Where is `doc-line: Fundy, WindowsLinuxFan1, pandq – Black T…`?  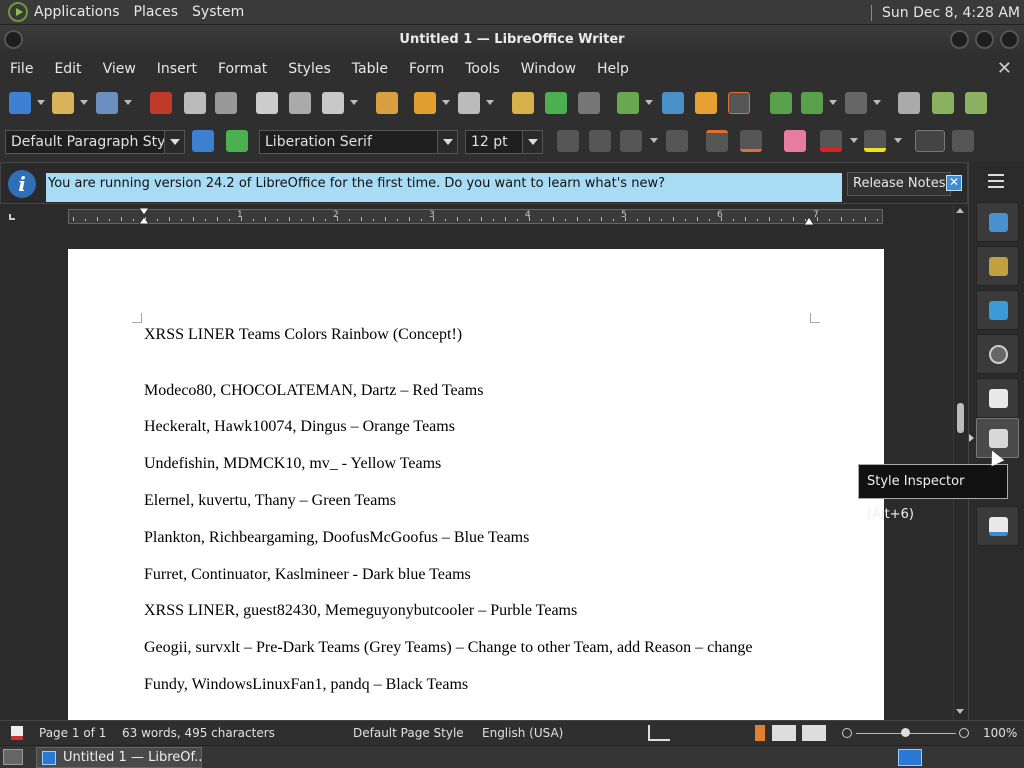
doc-line: Fundy, WindowsLinuxFan1, pandq – Black T… is located at coordinates (306, 685).